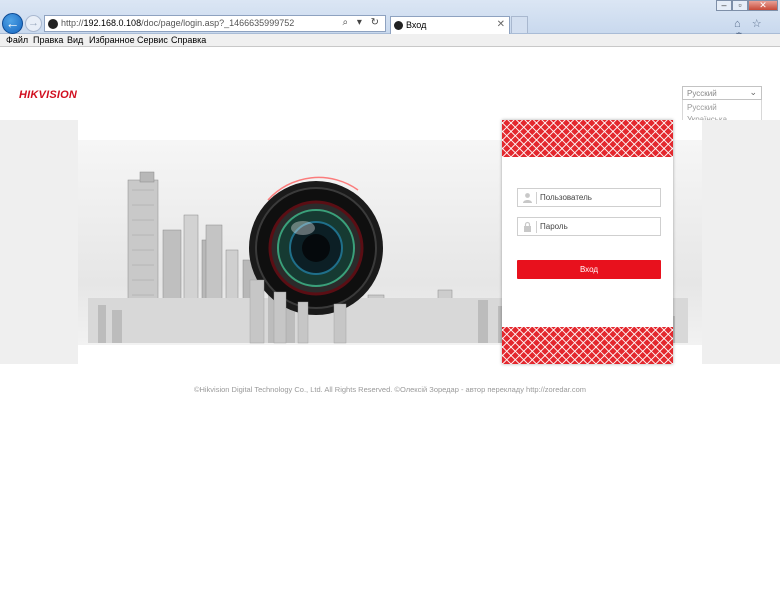 This screenshot has width=780, height=600. What do you see at coordinates (53, 24) in the screenshot?
I see `site-favicon-icon` at bounding box center [53, 24].